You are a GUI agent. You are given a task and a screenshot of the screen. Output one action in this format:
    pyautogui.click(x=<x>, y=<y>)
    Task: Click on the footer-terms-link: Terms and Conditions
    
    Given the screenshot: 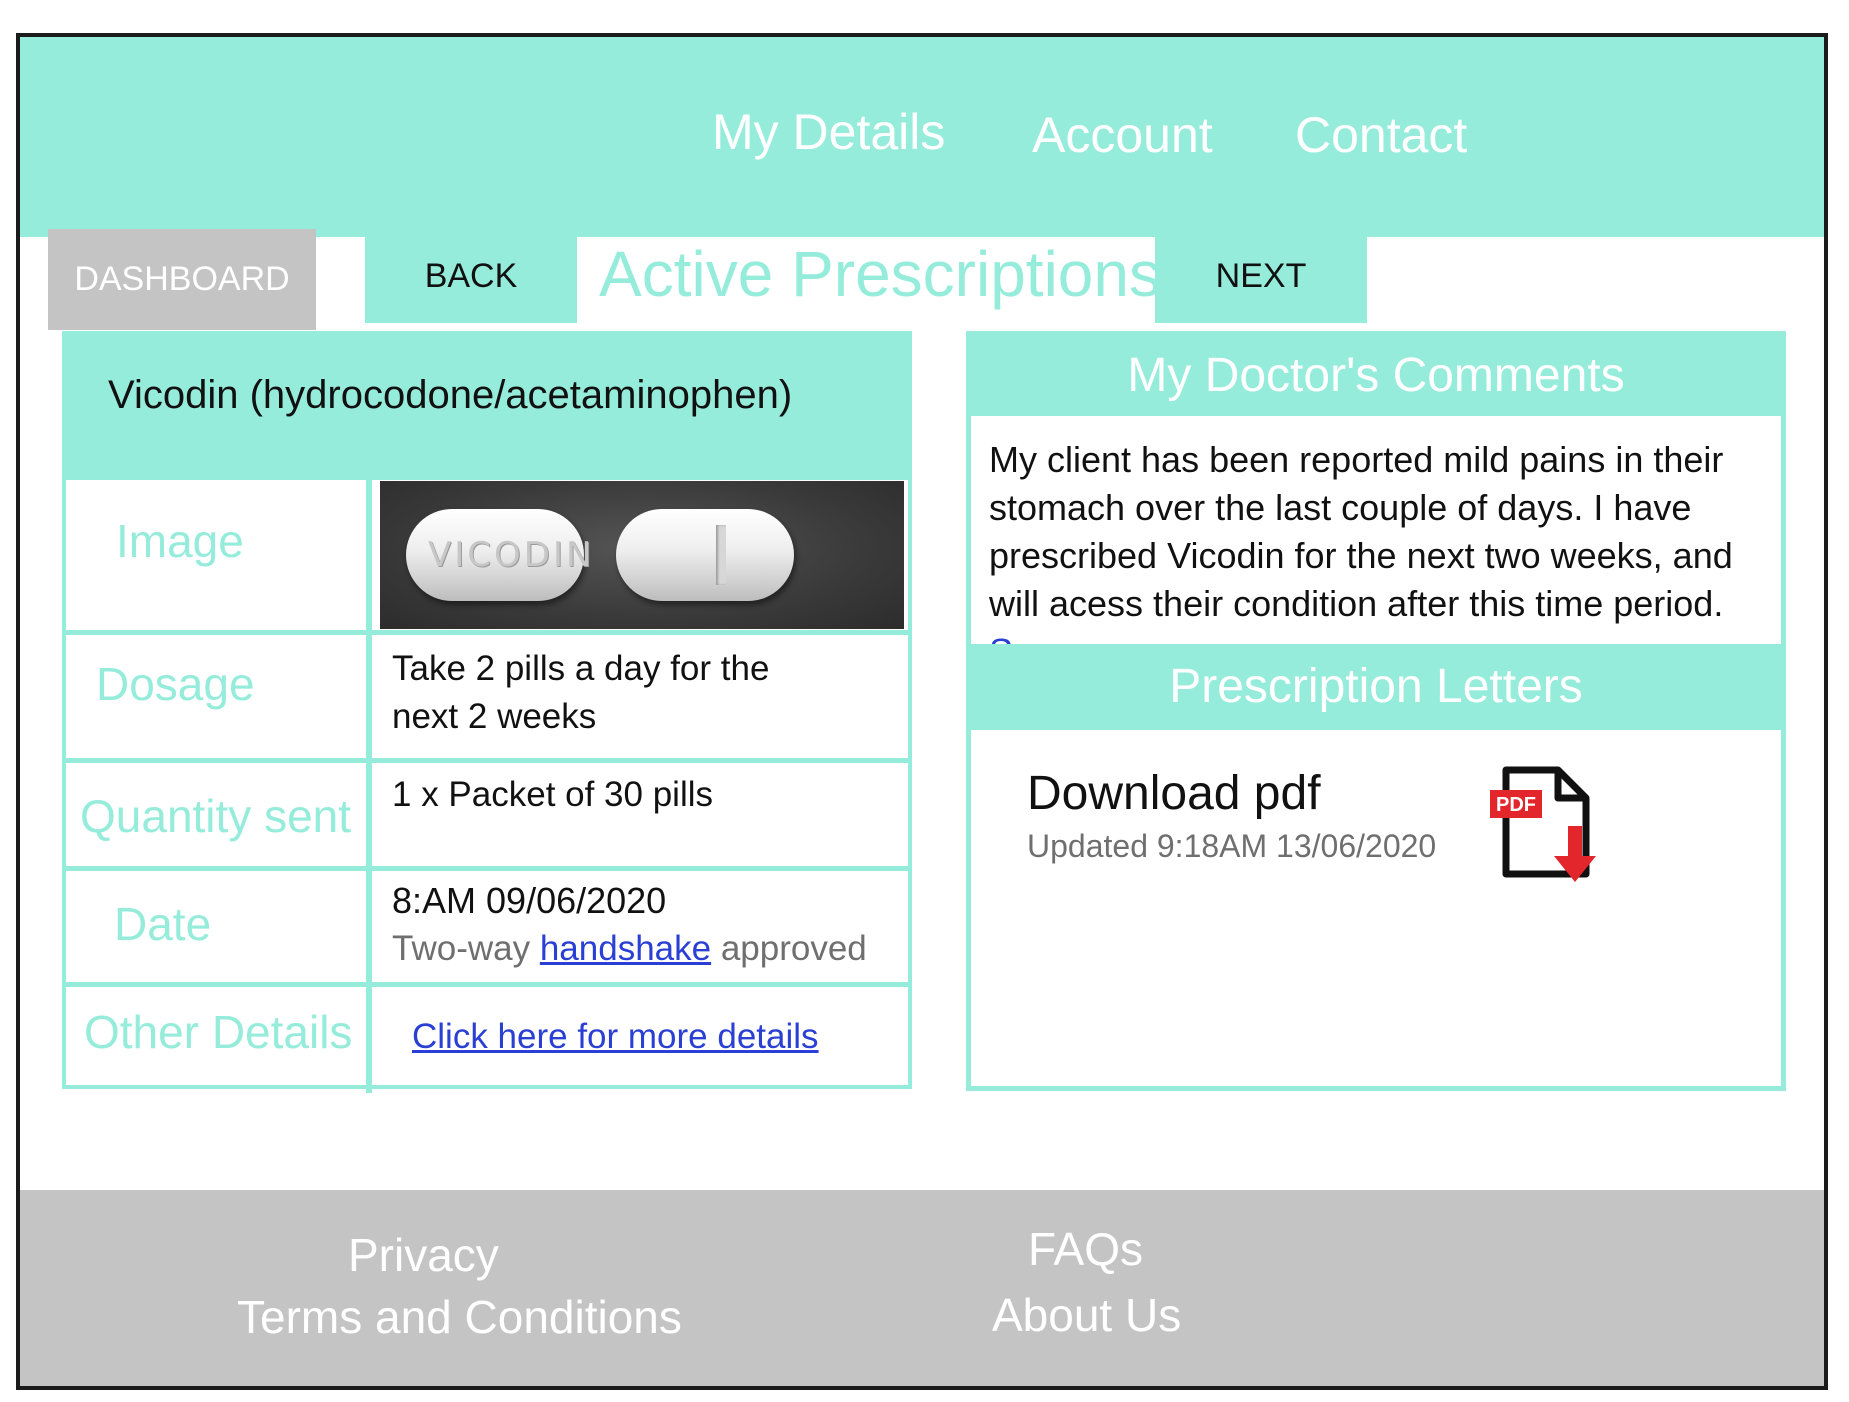 What is the action you would take?
    pyautogui.click(x=459, y=1317)
    